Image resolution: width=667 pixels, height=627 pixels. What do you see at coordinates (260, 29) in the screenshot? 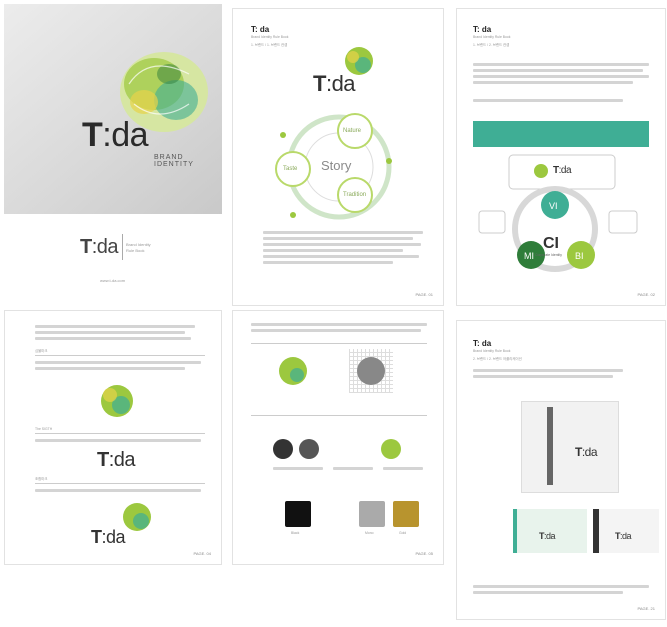
I see `page2-header: T: da` at bounding box center [260, 29].